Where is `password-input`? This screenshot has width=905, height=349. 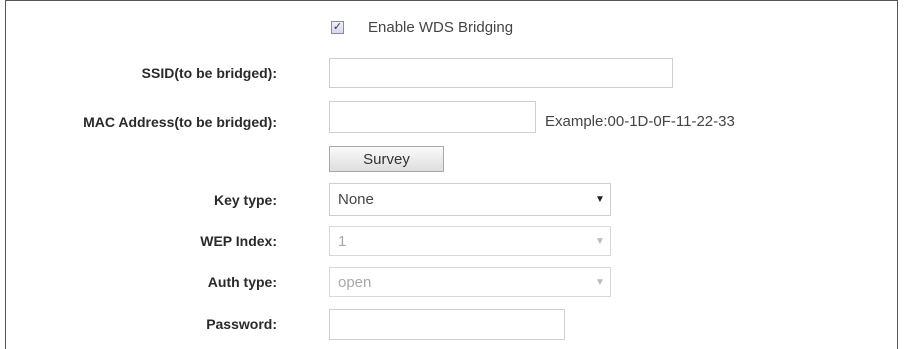
password-input is located at coordinates (447, 324).